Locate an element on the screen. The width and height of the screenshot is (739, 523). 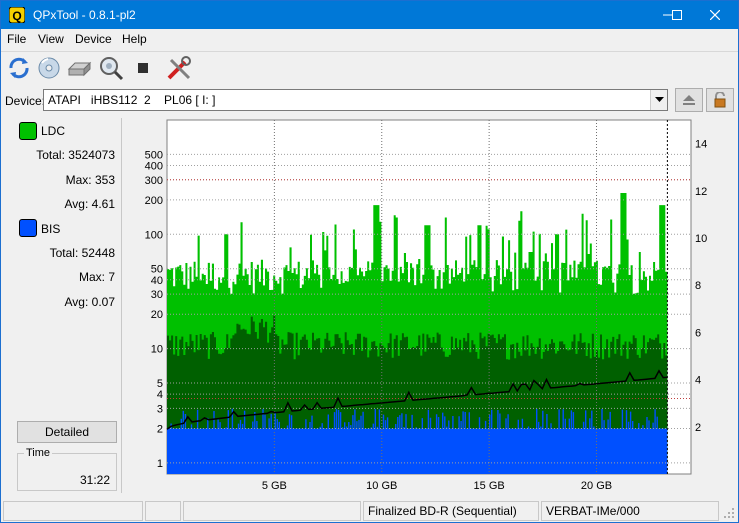
ldc-legend-label: LDC is located at coordinates (53, 131).